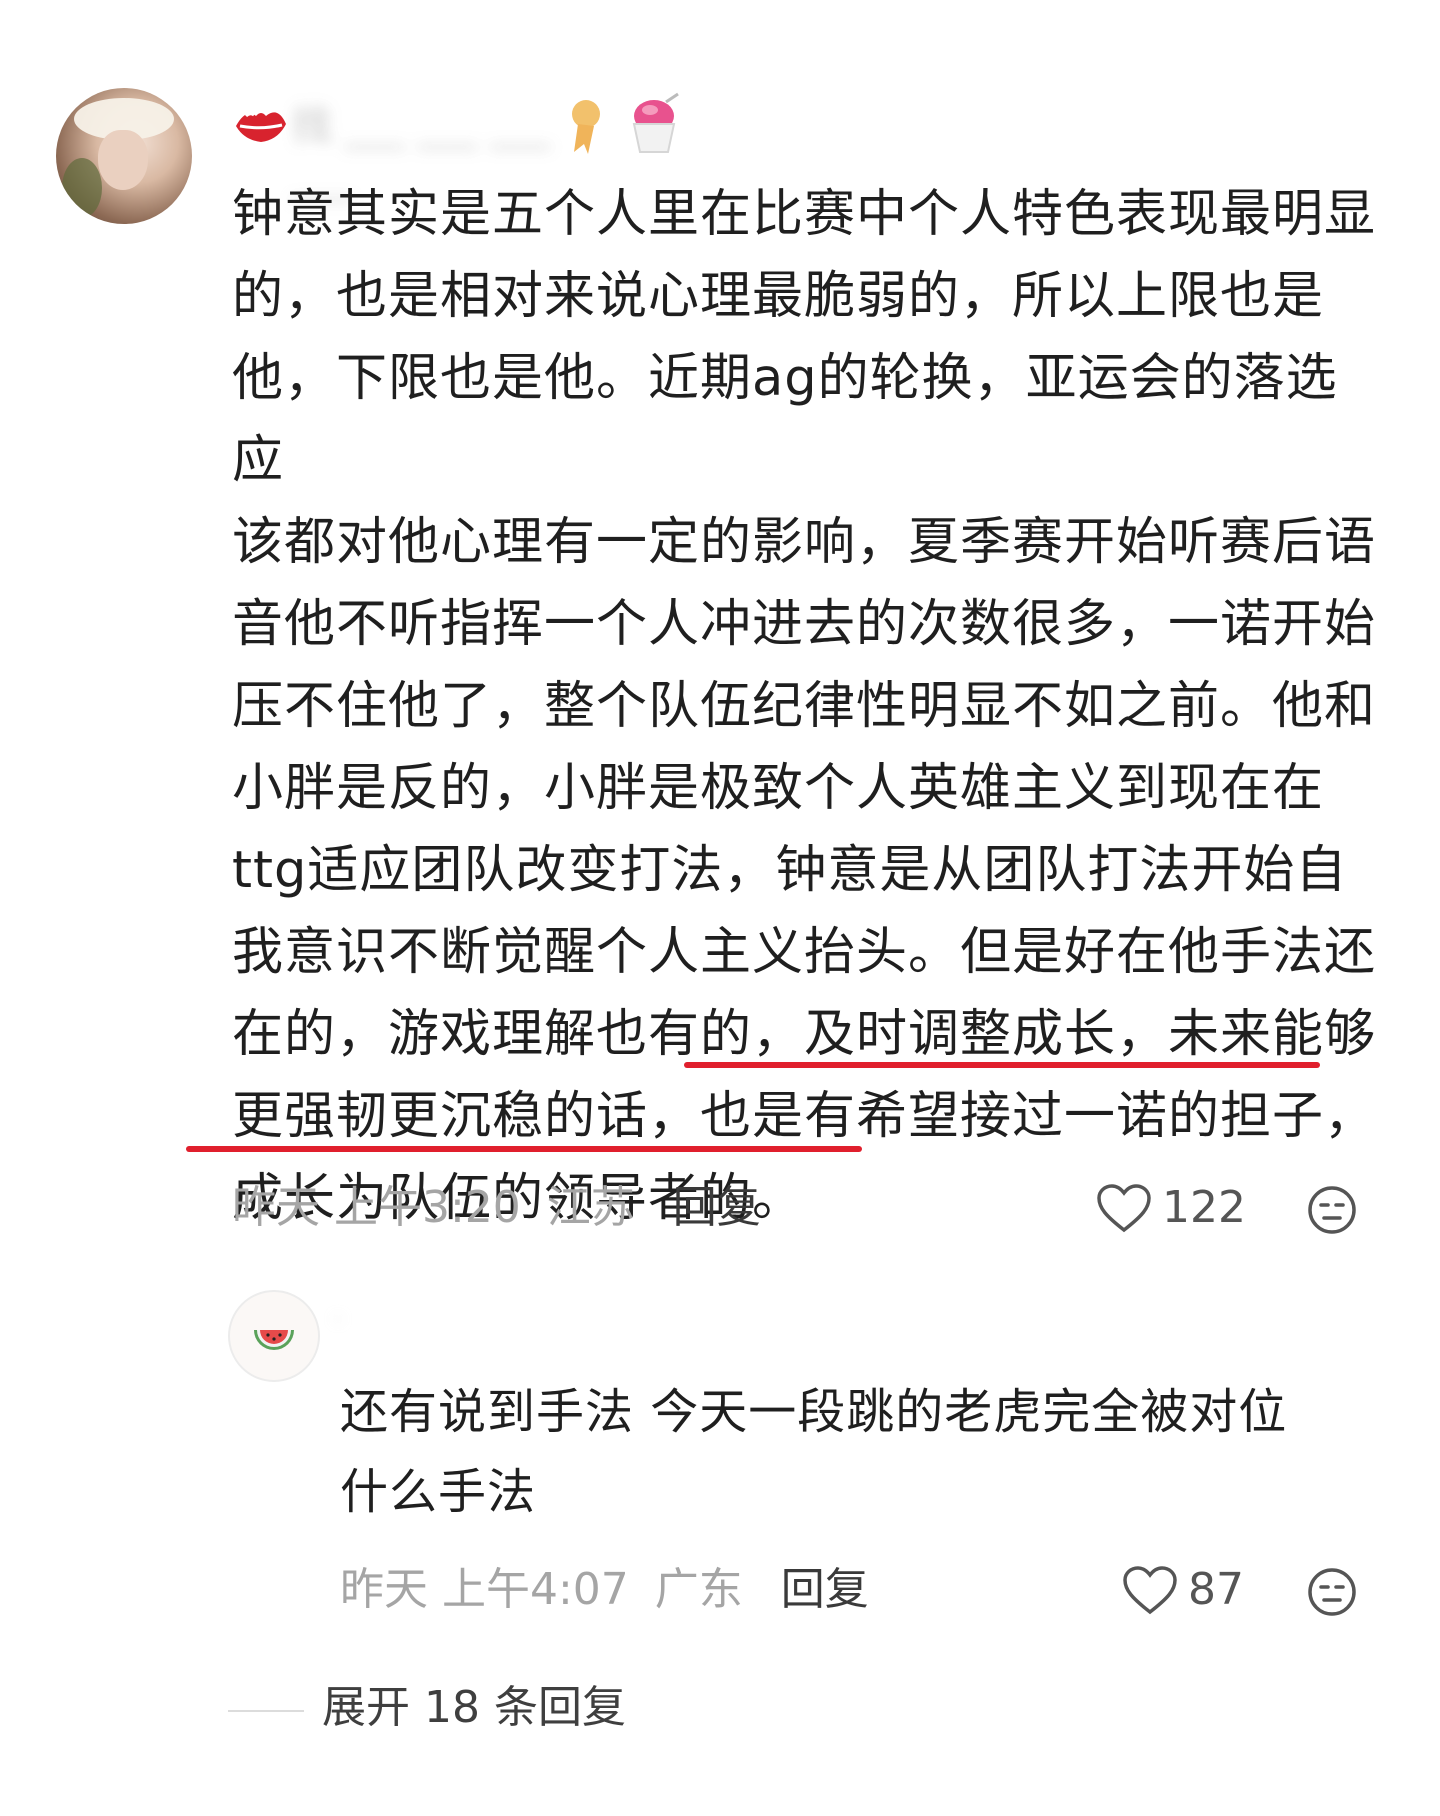 This screenshot has width=1440, height=1816. Describe the element at coordinates (778, 788) in the screenshot. I see `comment-line: 小胖是反的，小胖是极致个人英雄主义到现在在` at that location.